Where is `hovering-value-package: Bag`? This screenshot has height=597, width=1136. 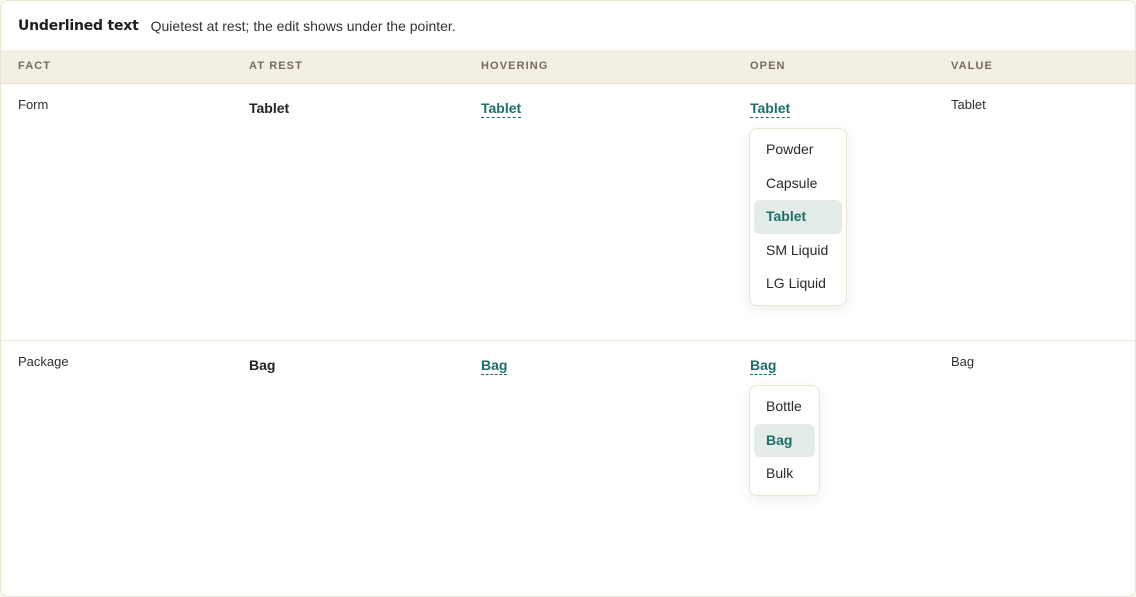 hovering-value-package: Bag is located at coordinates (494, 366).